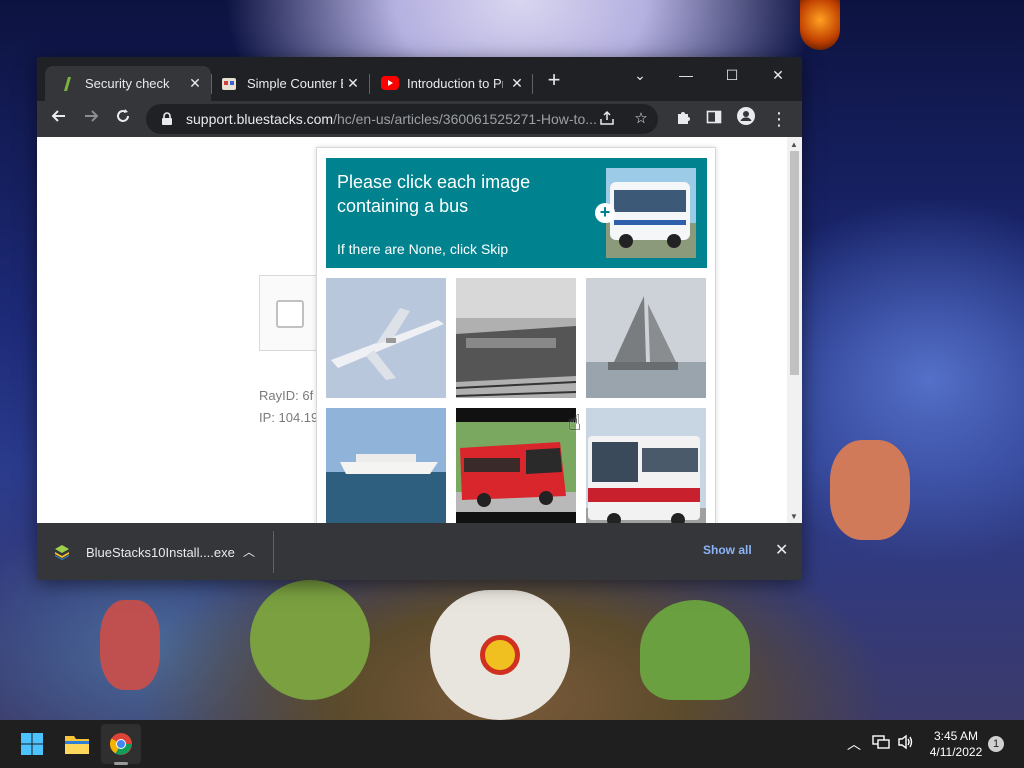 This screenshot has width=1024, height=768. What do you see at coordinates (605, 213) in the screenshot?
I see `enlarge-example-icon: +` at bounding box center [605, 213].